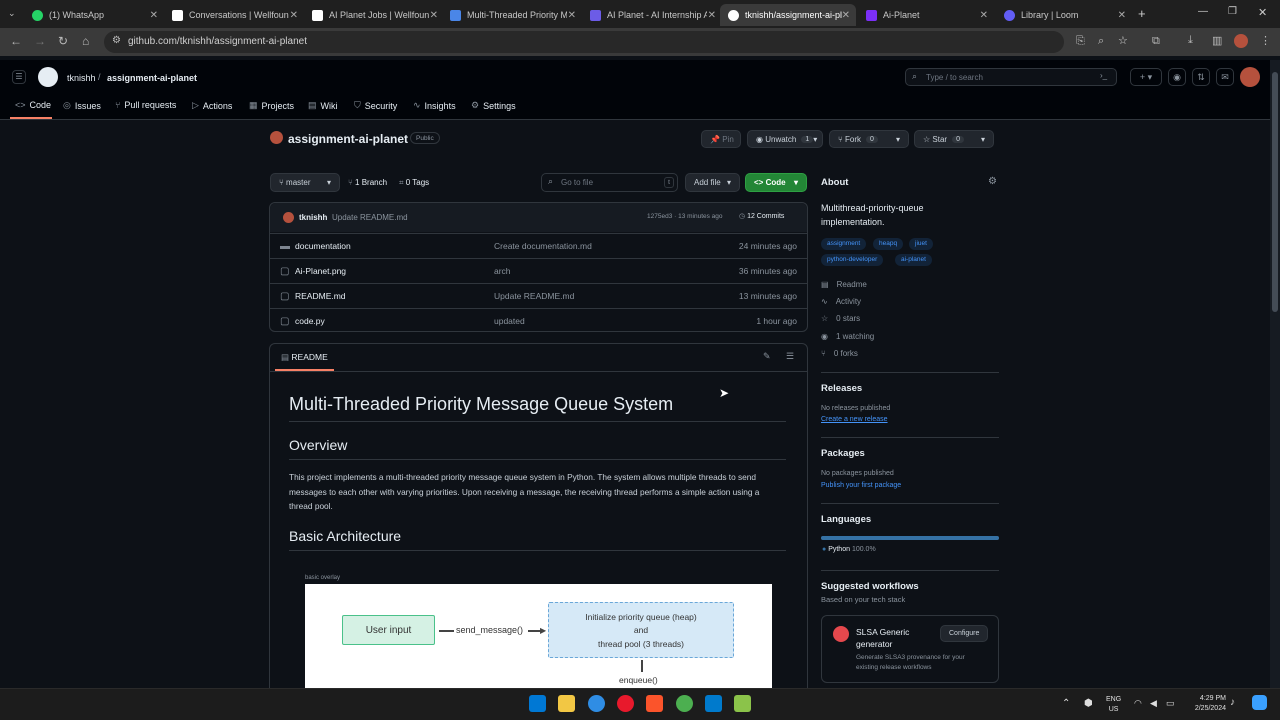 The height and width of the screenshot is (720, 1280). What do you see at coordinates (305, 182) in the screenshot?
I see `branch-selector: ⑂ master ▾` at bounding box center [305, 182].